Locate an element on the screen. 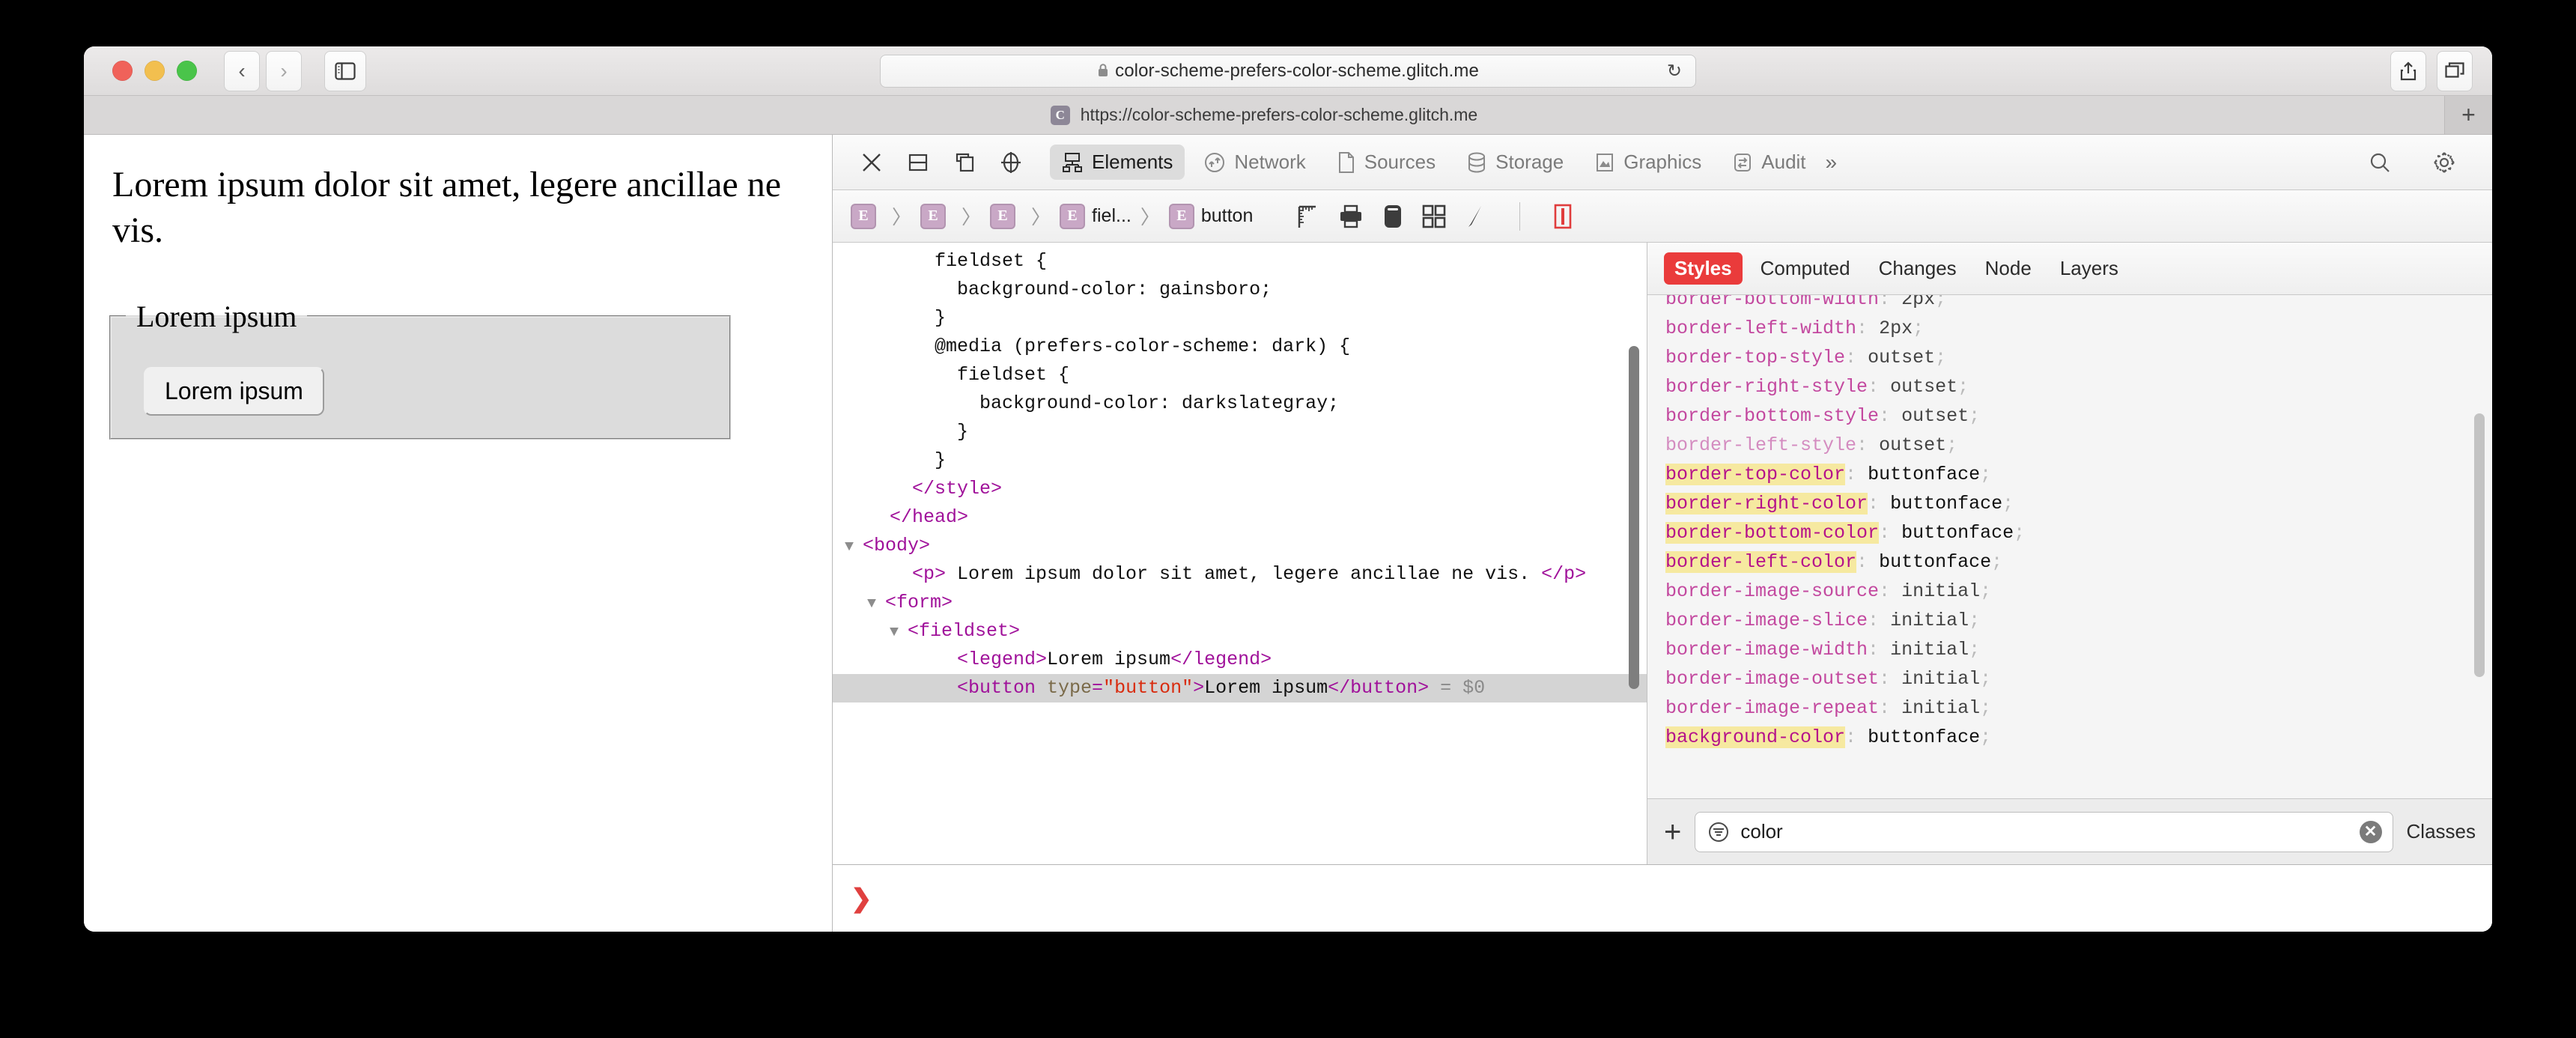 This screenshot has height=1038, width=2576. tab-storage: Storage is located at coordinates (1515, 162).